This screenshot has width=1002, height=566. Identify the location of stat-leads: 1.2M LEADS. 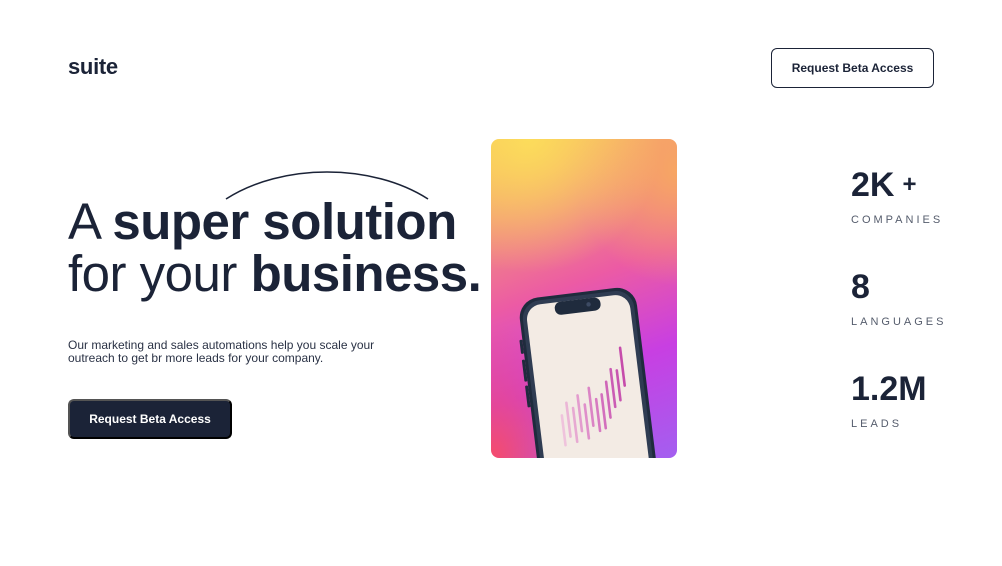
(889, 401).